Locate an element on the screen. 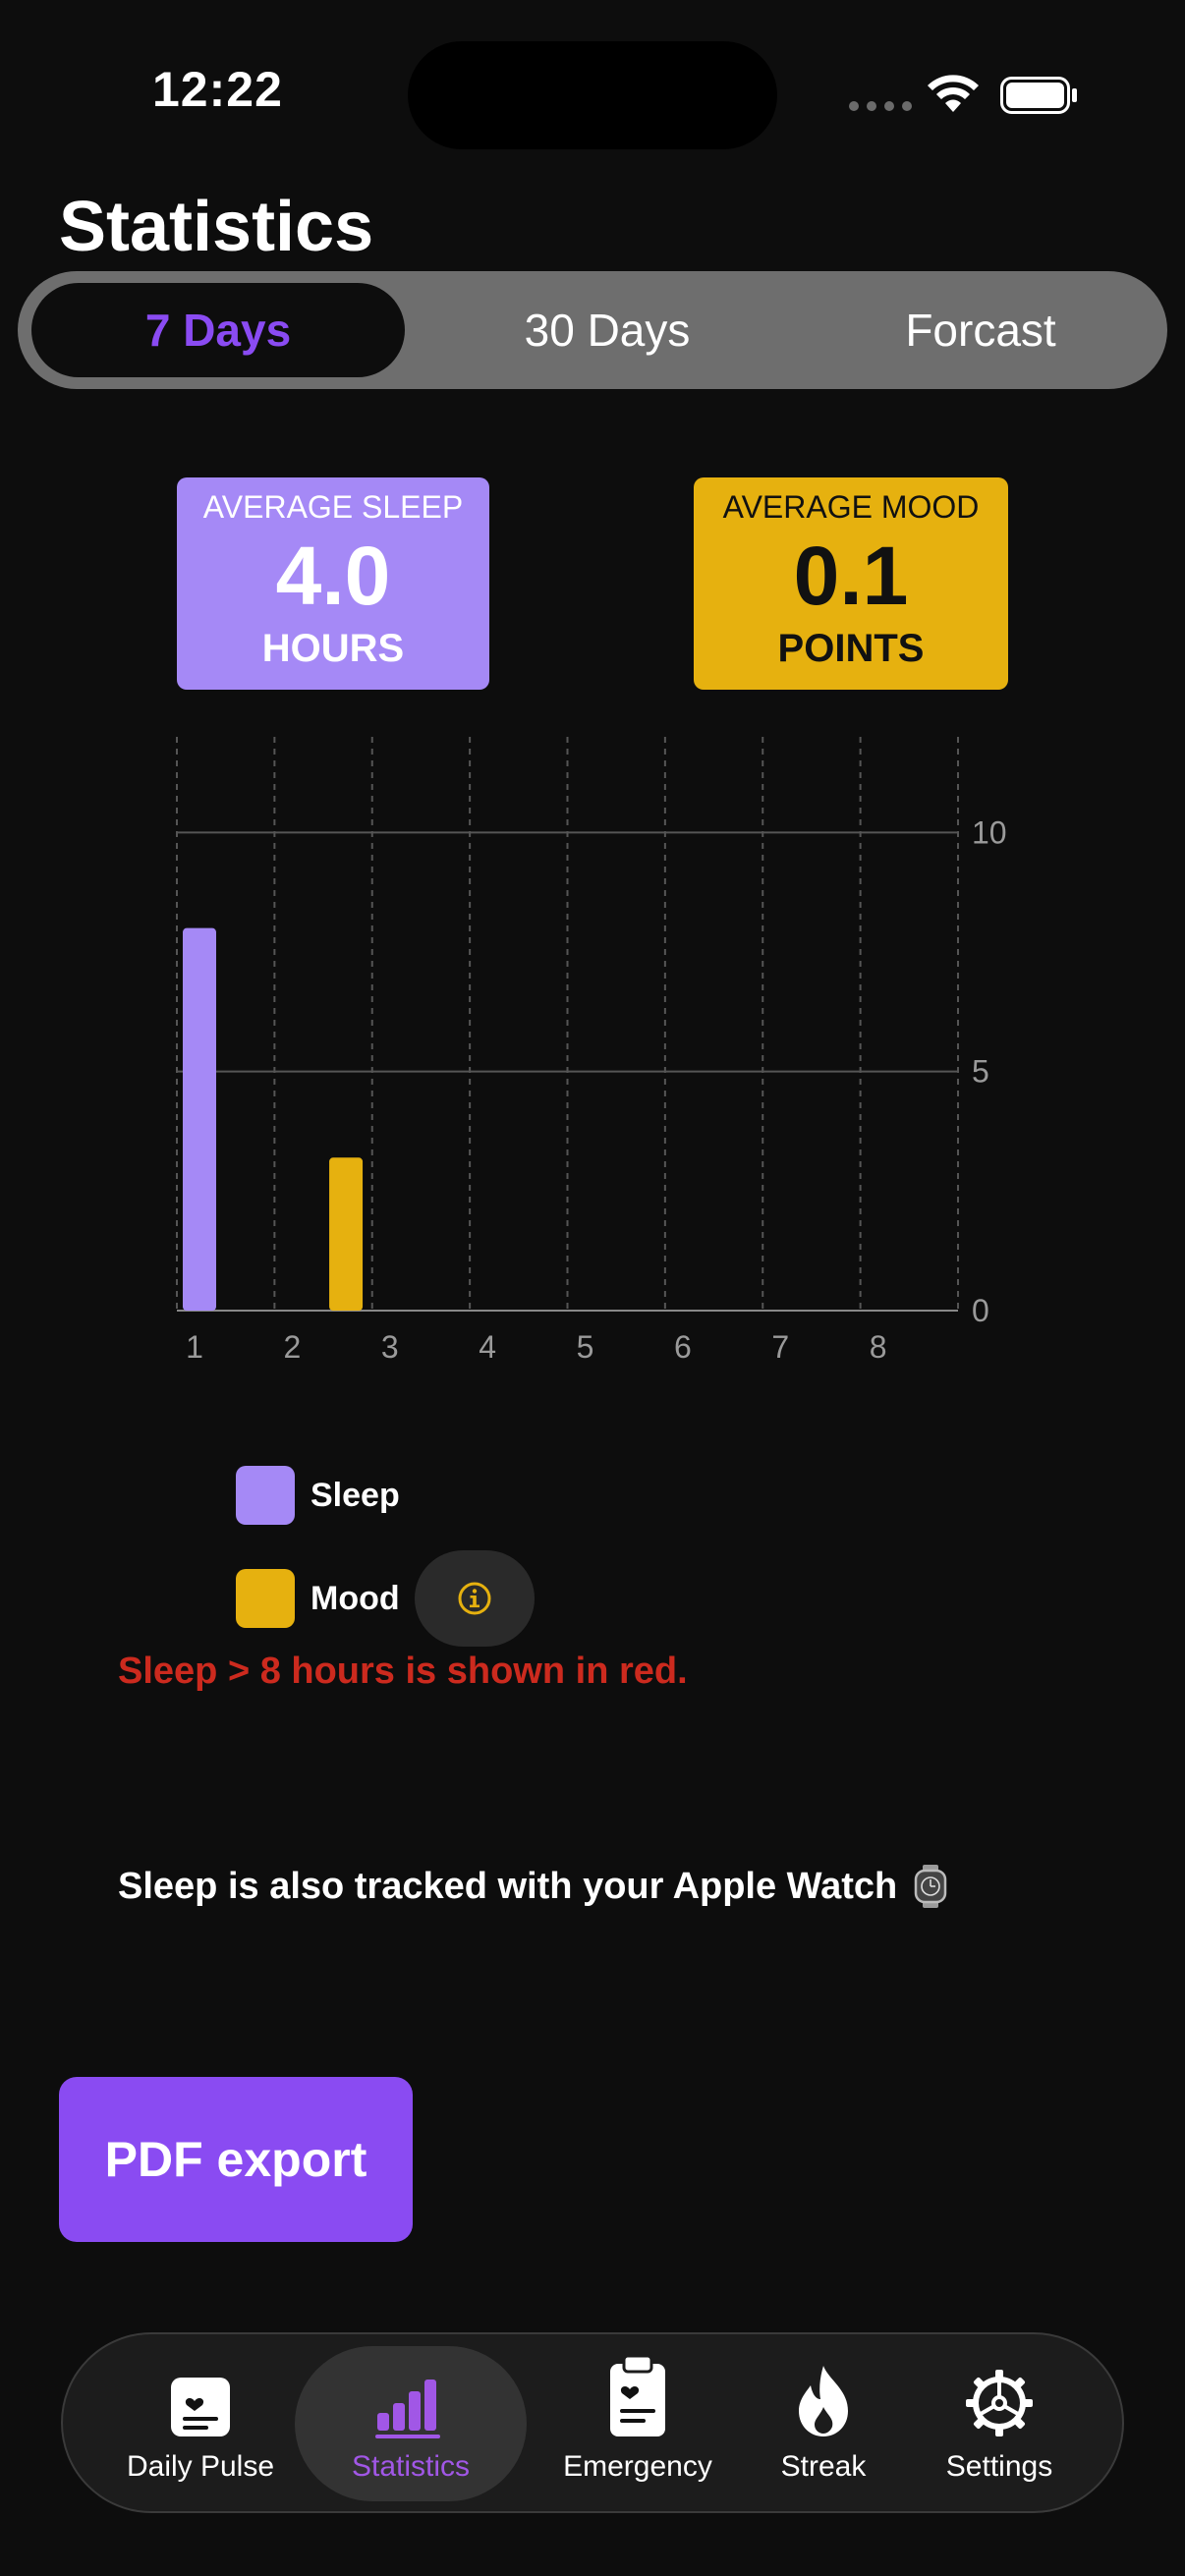 Image resolution: width=1185 pixels, height=2576 pixels. x-tick-label: 2 is located at coordinates (292, 1347).